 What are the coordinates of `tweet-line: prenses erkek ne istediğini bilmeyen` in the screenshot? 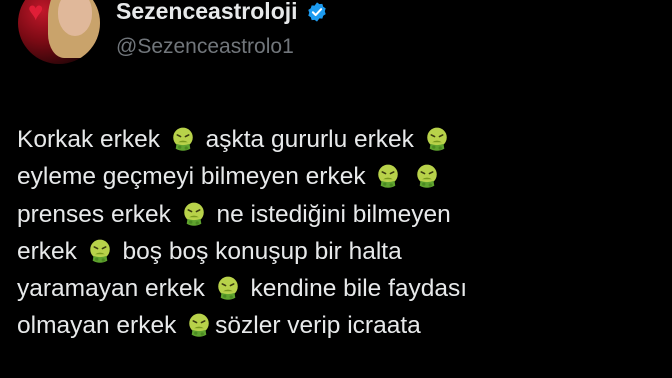 It's located at (337, 214).